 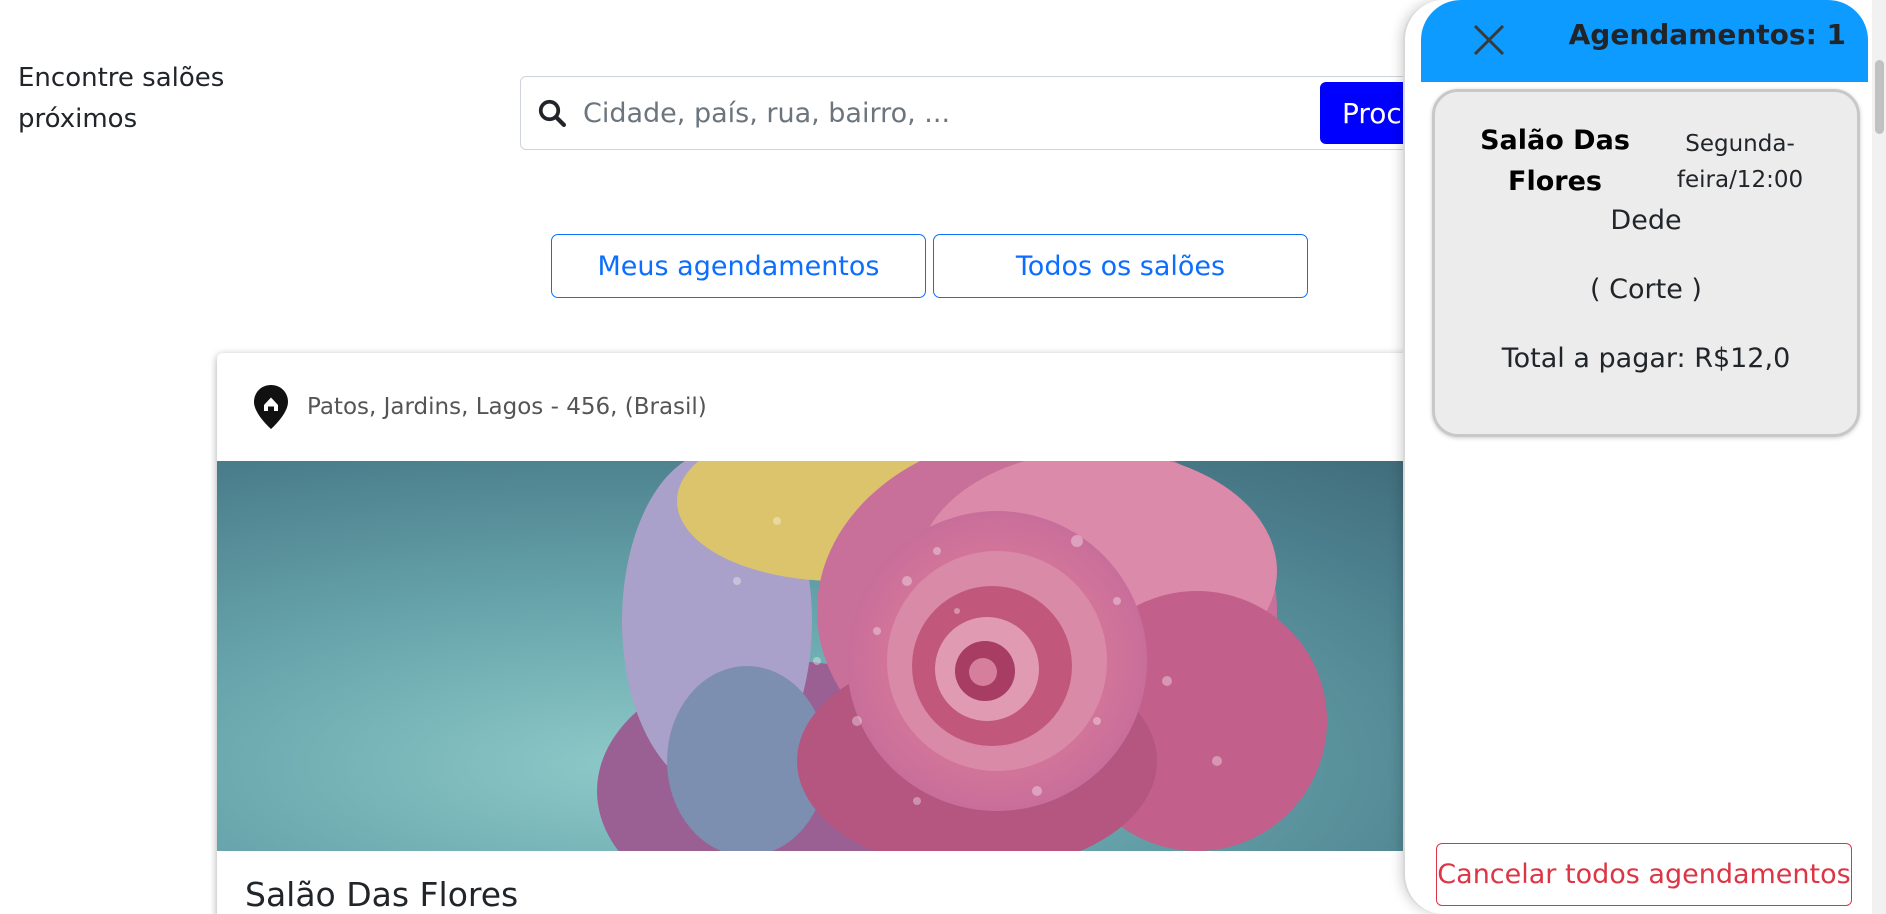 I want to click on booking-datetime: Segunda-feira/12:00, so click(x=1740, y=162).